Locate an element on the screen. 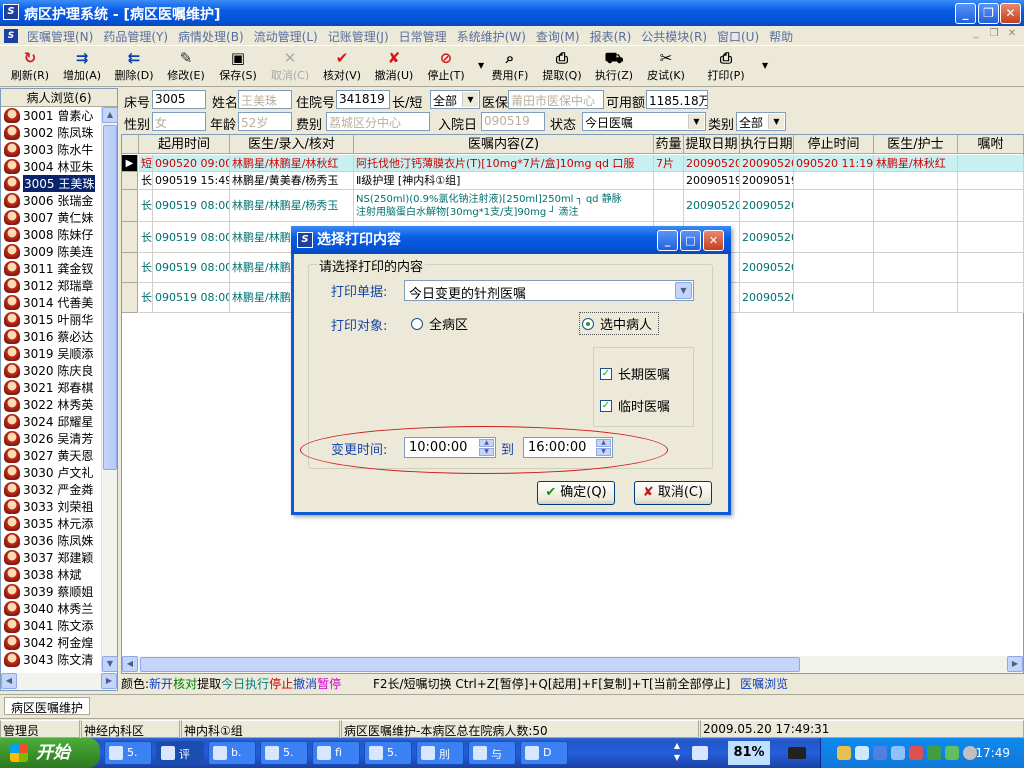  grid-header: 嘱咐 is located at coordinates (991, 144).